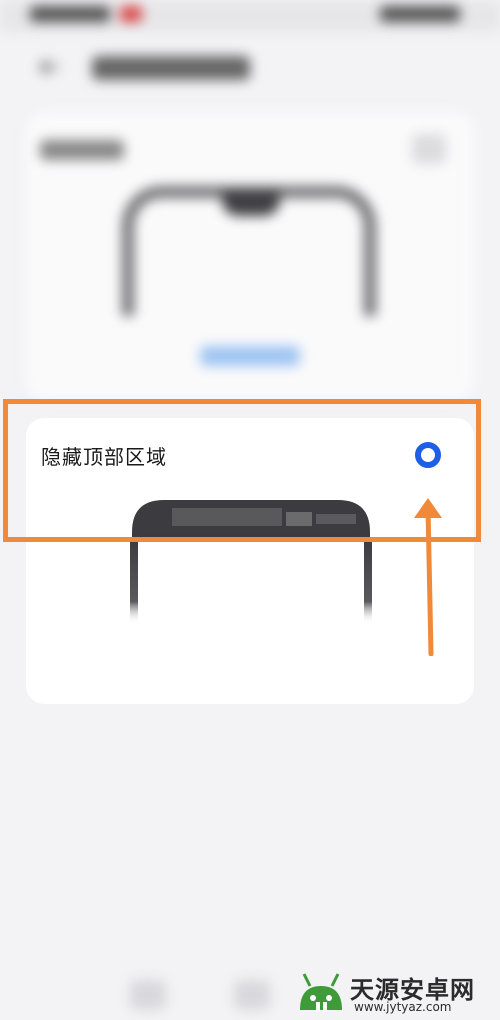 This screenshot has width=500, height=1020. I want to click on android-robot-icon, so click(321, 992).